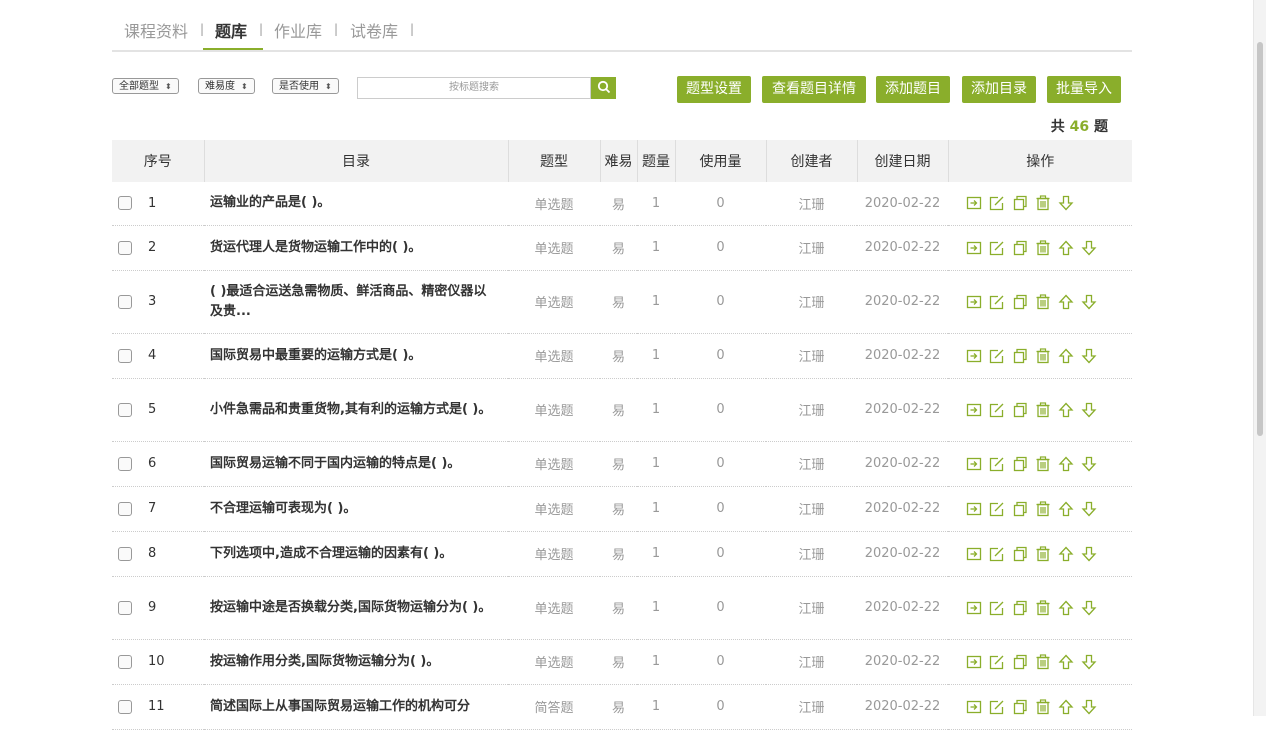 The width and height of the screenshot is (1266, 730). Describe the element at coordinates (356, 464) in the screenshot. I see `question-title: 国际贸易运输不同于国内运输的特点是( )。` at that location.